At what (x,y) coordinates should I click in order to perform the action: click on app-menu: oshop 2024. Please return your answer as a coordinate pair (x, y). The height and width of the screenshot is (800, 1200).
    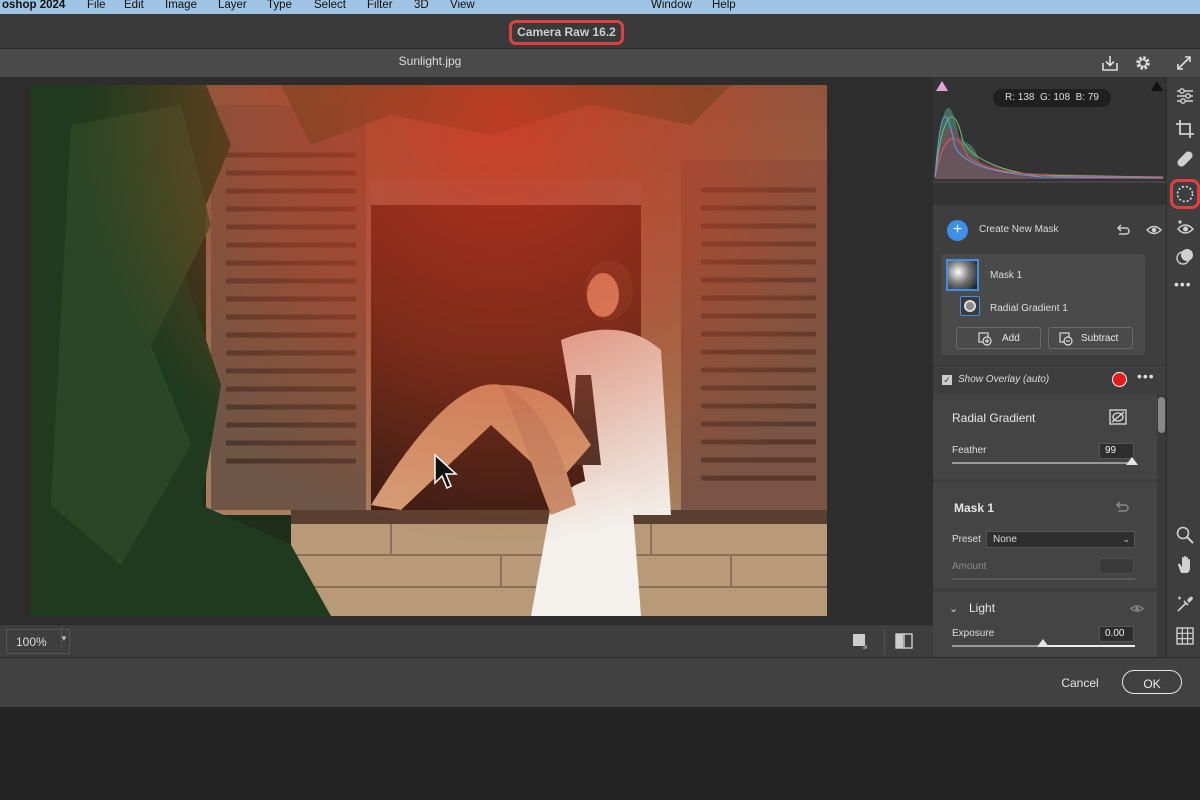
    Looking at the image, I should click on (33, 5).